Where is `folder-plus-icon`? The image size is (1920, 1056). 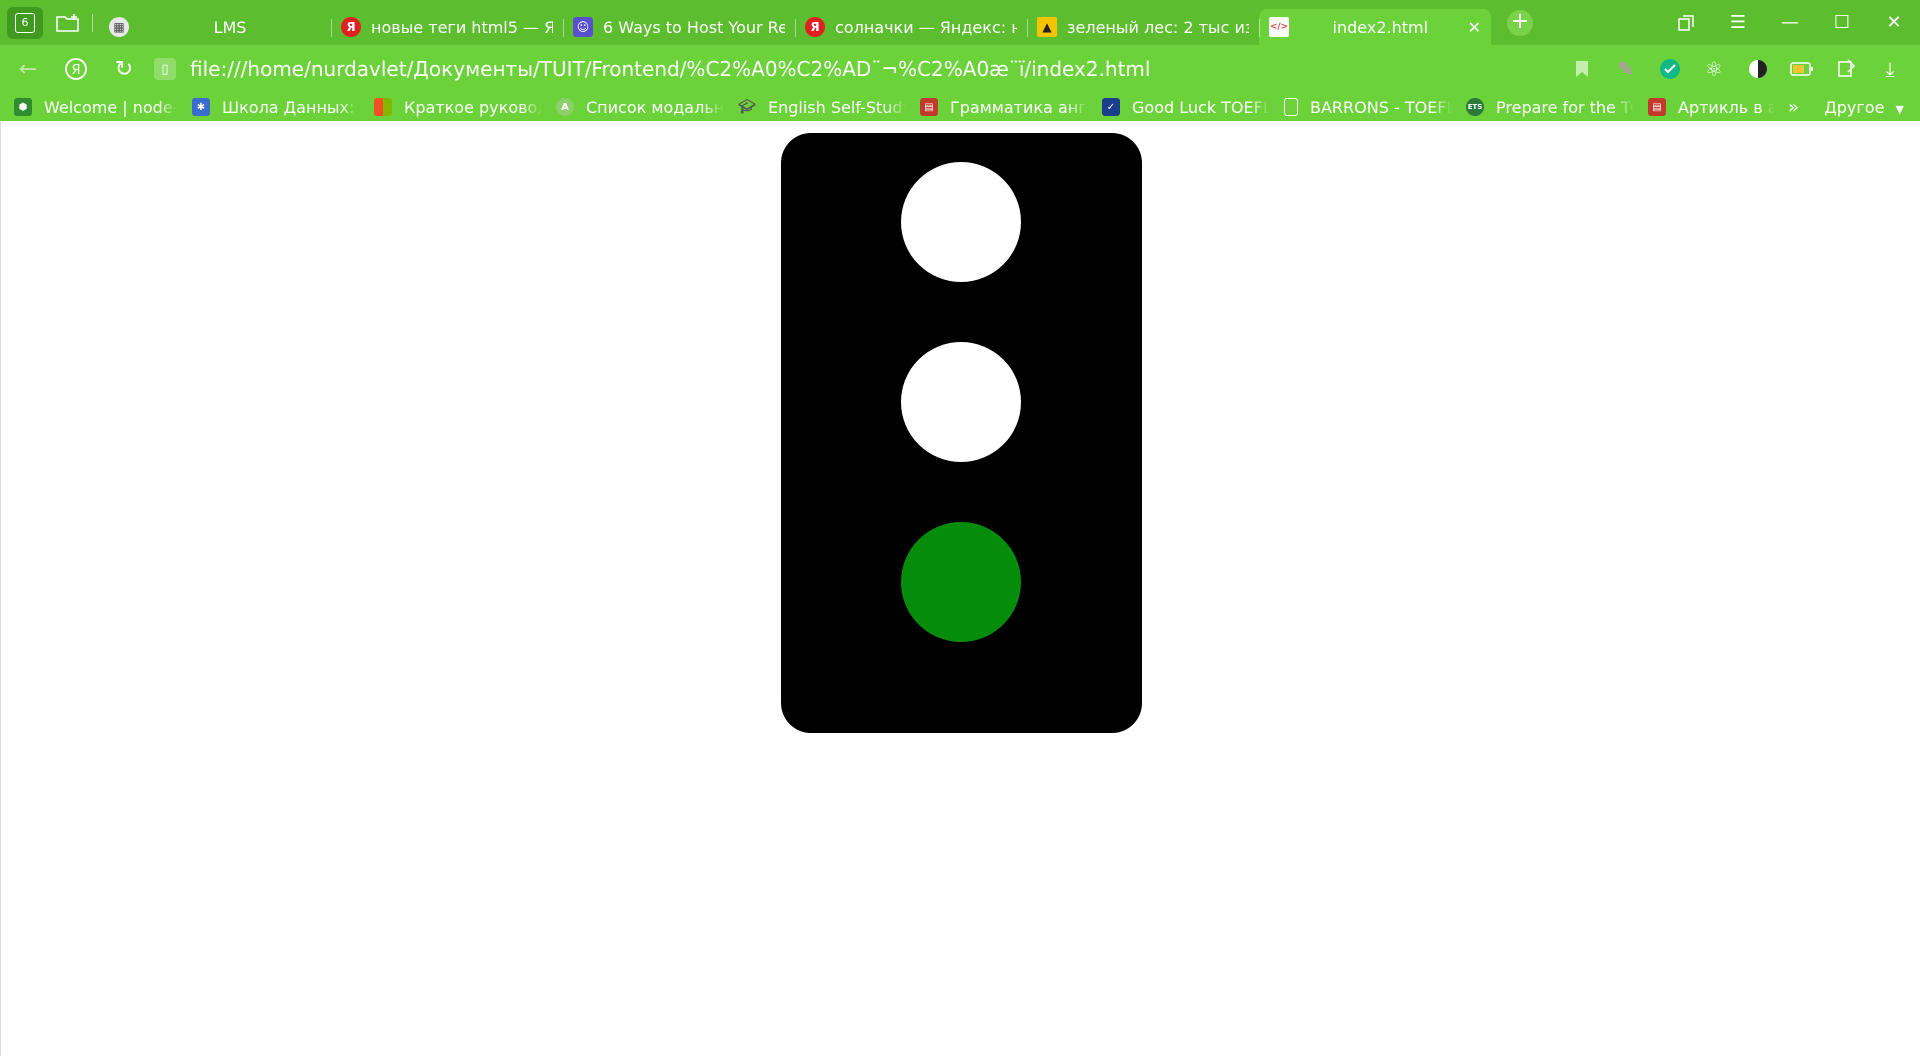 folder-plus-icon is located at coordinates (67, 22).